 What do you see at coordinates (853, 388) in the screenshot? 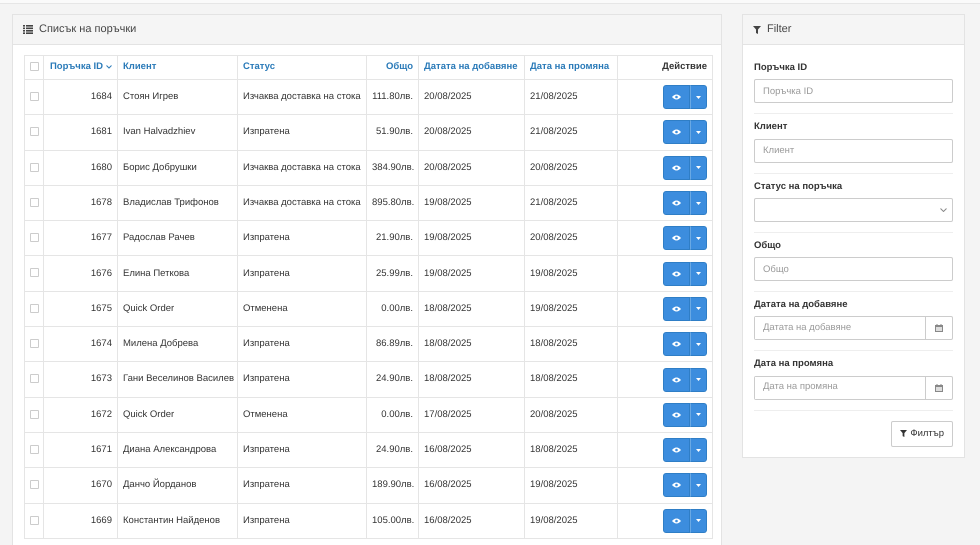
I see `date-field: Дата на промяна` at bounding box center [853, 388].